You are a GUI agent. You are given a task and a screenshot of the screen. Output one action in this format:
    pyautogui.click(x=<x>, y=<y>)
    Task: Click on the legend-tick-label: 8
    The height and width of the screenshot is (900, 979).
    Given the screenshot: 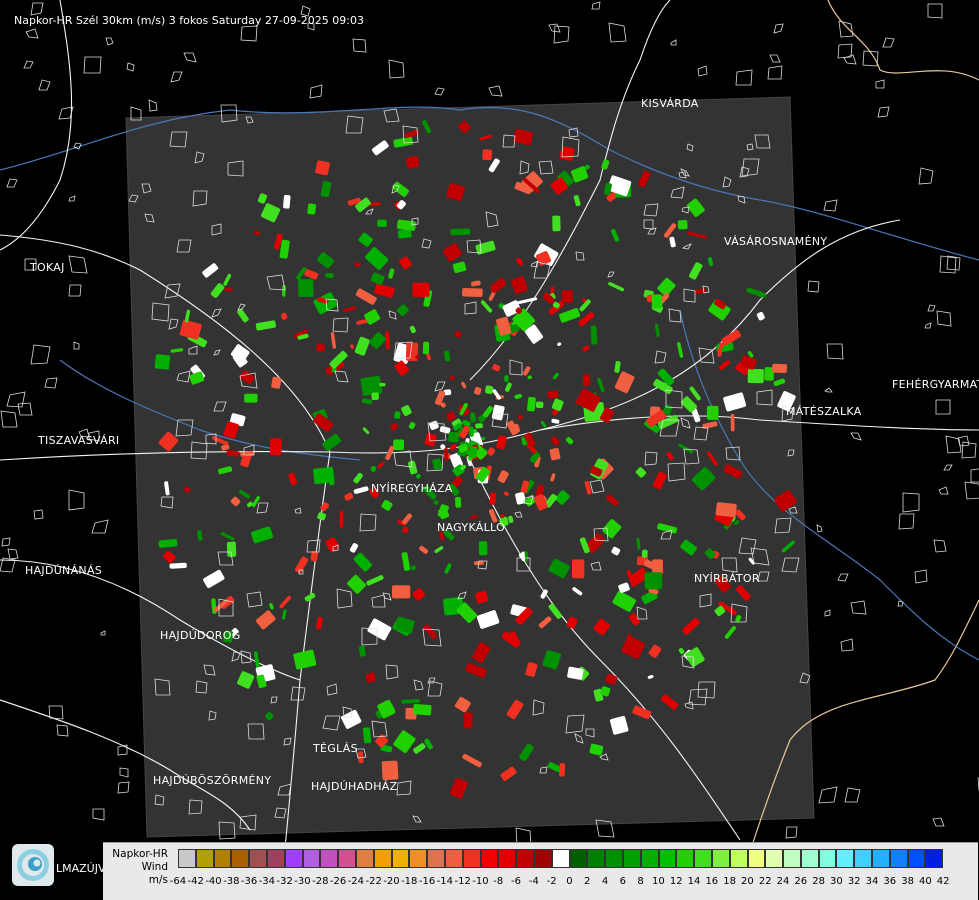 What is the action you would take?
    pyautogui.click(x=640, y=881)
    